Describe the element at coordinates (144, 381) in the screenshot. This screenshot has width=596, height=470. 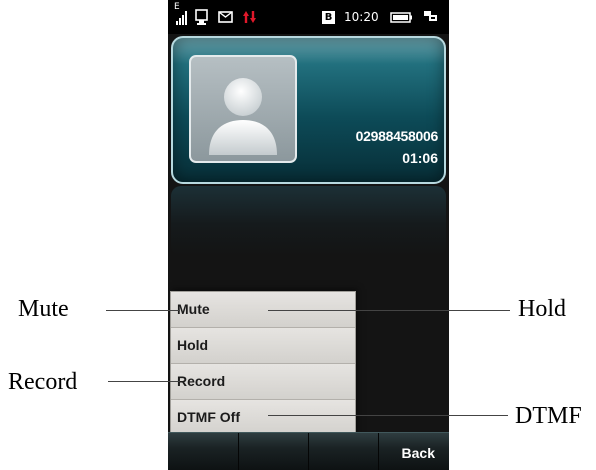
I see `callout-line-record` at that location.